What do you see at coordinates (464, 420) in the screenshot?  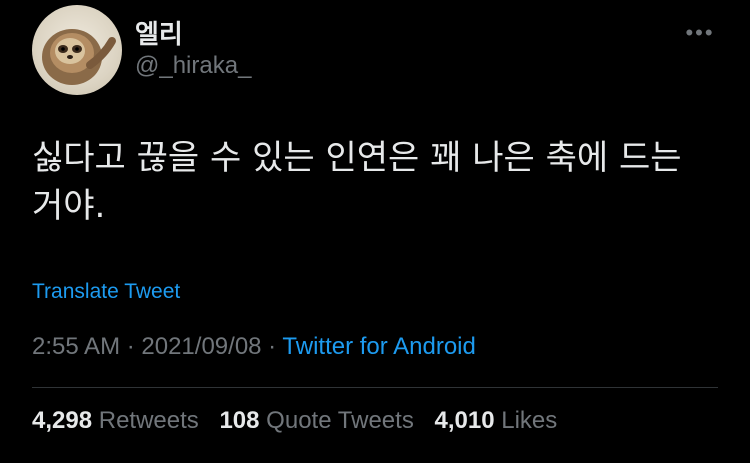 I see `likes-count: 4,010` at bounding box center [464, 420].